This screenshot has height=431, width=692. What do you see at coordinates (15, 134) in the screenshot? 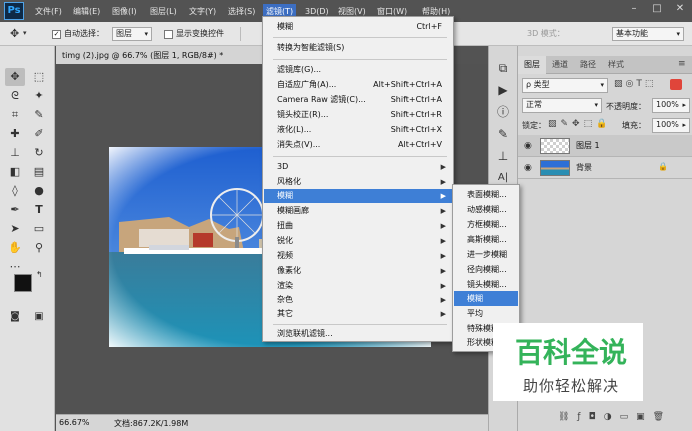
I see `healing-brush-icon: ✚` at bounding box center [15, 134].